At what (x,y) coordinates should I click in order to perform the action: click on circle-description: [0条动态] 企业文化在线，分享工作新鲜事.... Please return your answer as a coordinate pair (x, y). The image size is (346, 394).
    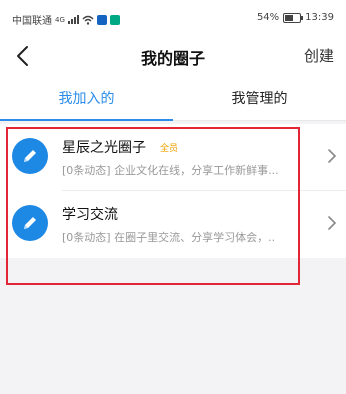
    Looking at the image, I should click on (170, 170).